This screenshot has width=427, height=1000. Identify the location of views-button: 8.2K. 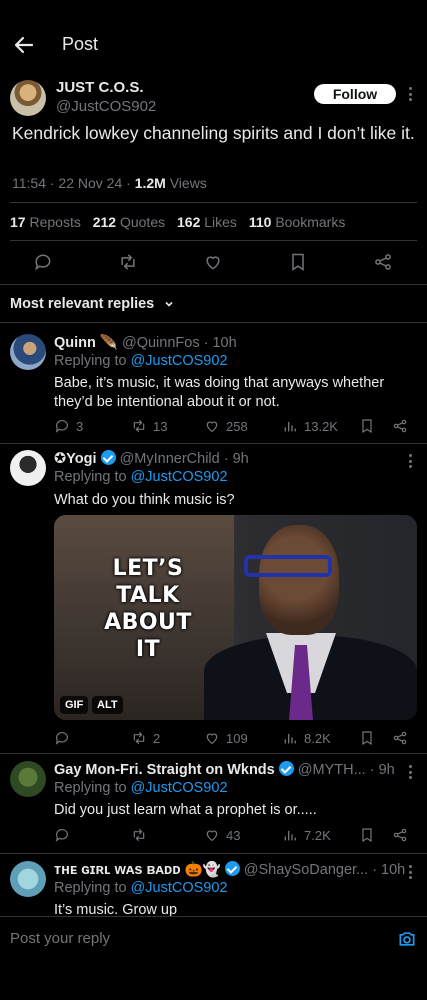
(306, 738).